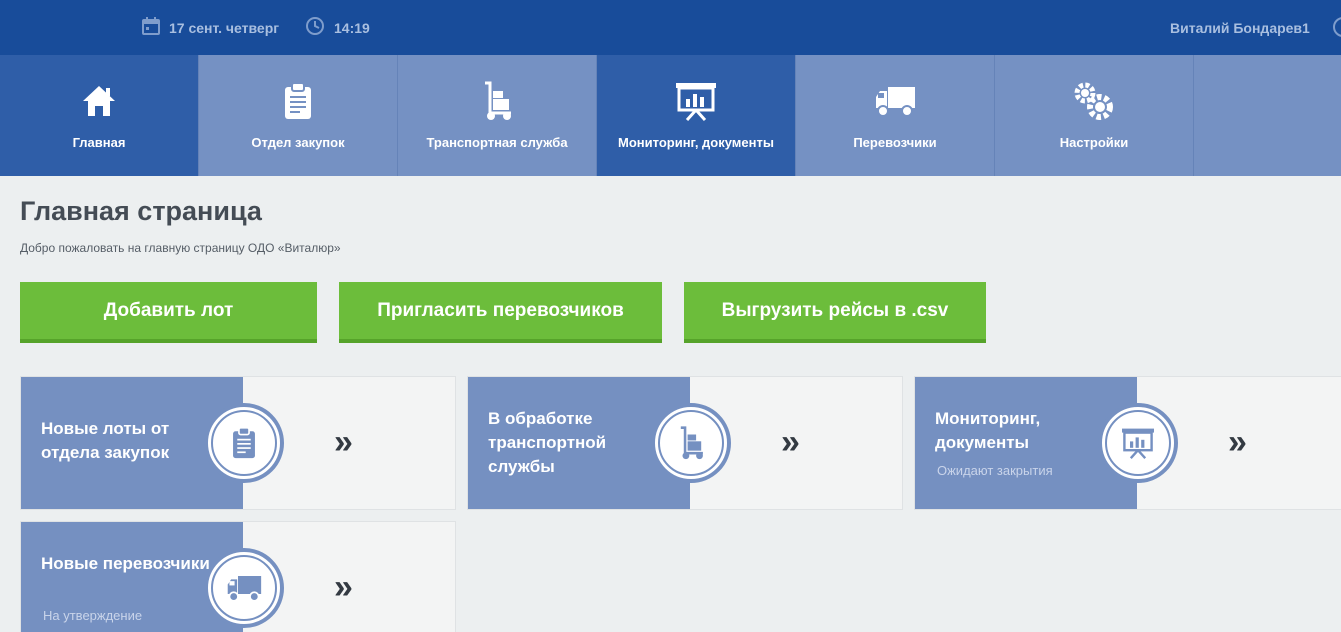 Image resolution: width=1341 pixels, height=632 pixels. What do you see at coordinates (125, 563) in the screenshot?
I see `card-title: Новые перевозчики` at bounding box center [125, 563].